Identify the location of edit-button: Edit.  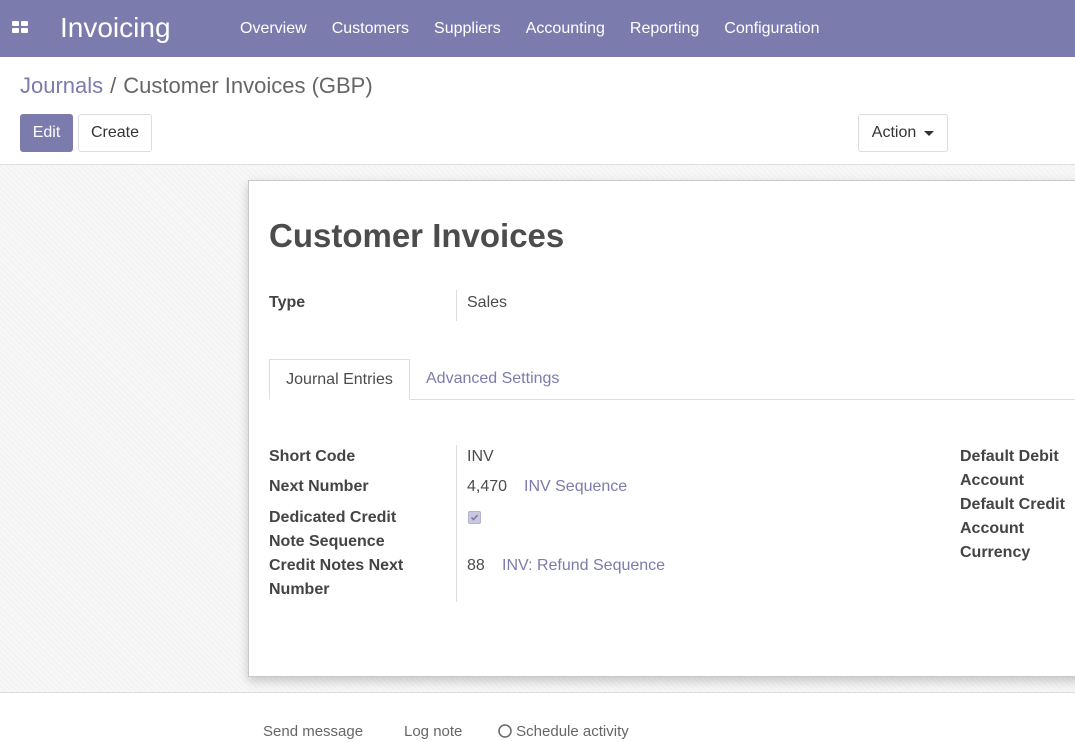
(46, 133).